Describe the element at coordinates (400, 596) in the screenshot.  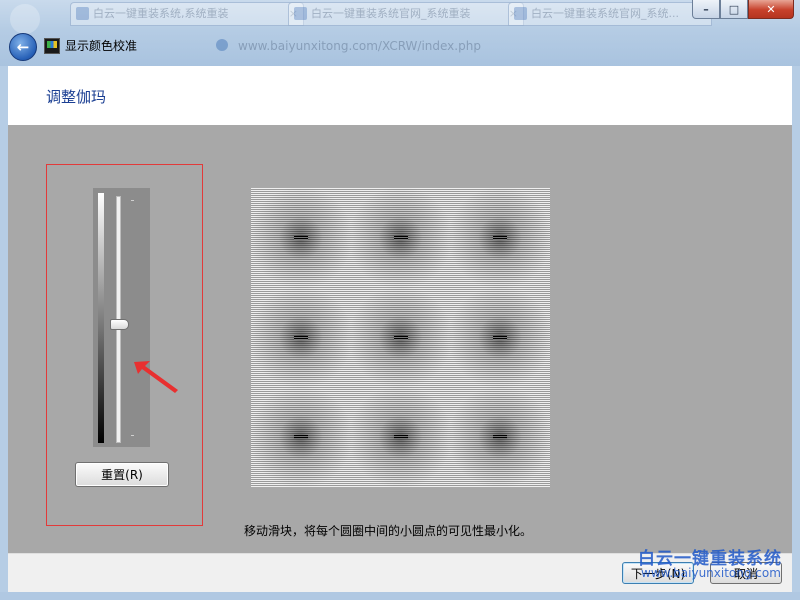
I see `window-border-bottom` at that location.